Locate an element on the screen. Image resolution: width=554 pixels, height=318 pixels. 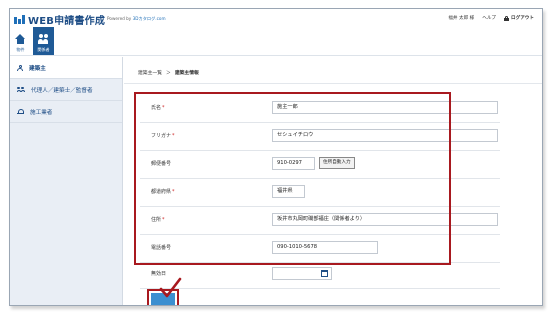
breadcrumb: 建築主一覧 ＞ 建築主情報 is located at coordinates (168, 72).